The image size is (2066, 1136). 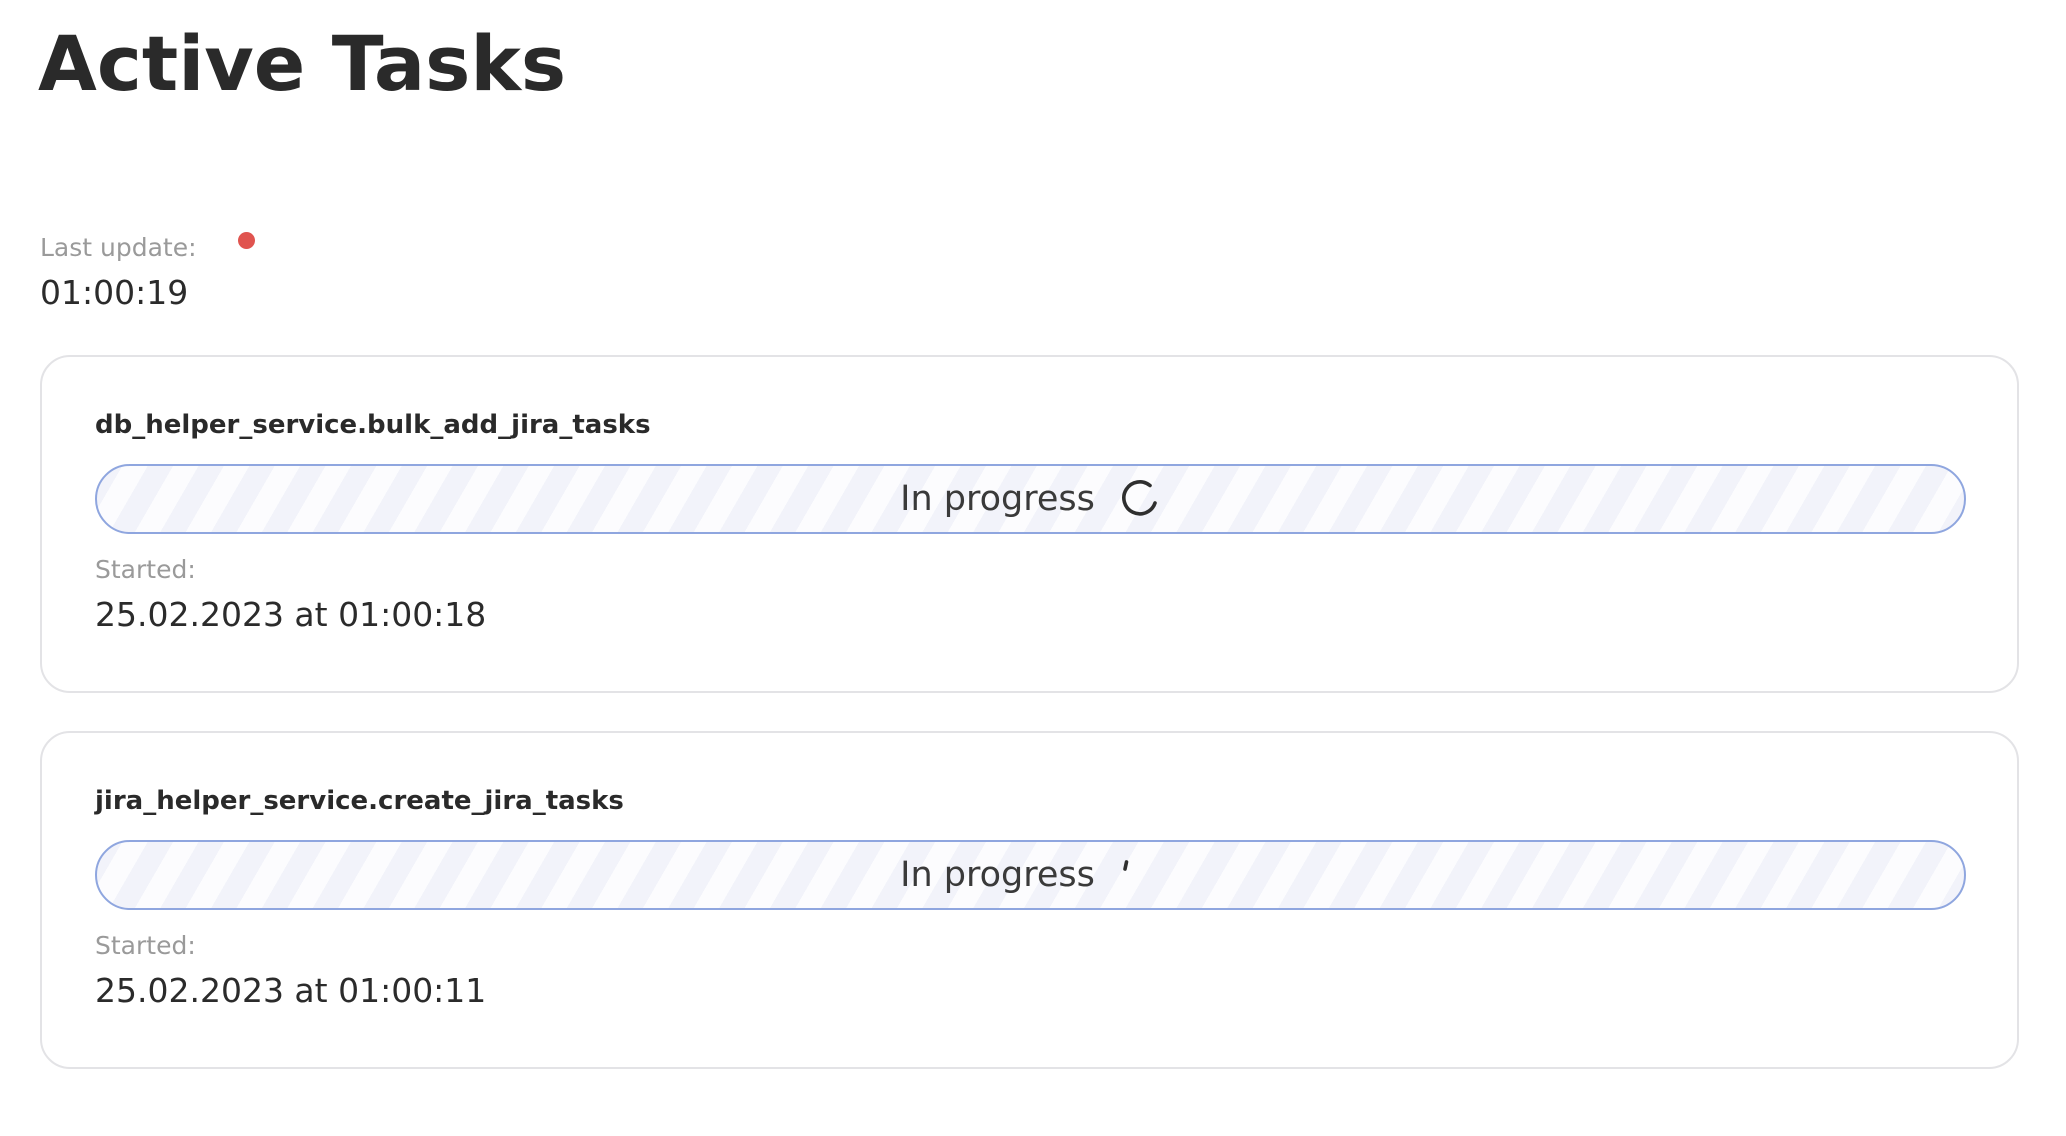 I want to click on live-status-indicator, so click(x=246, y=240).